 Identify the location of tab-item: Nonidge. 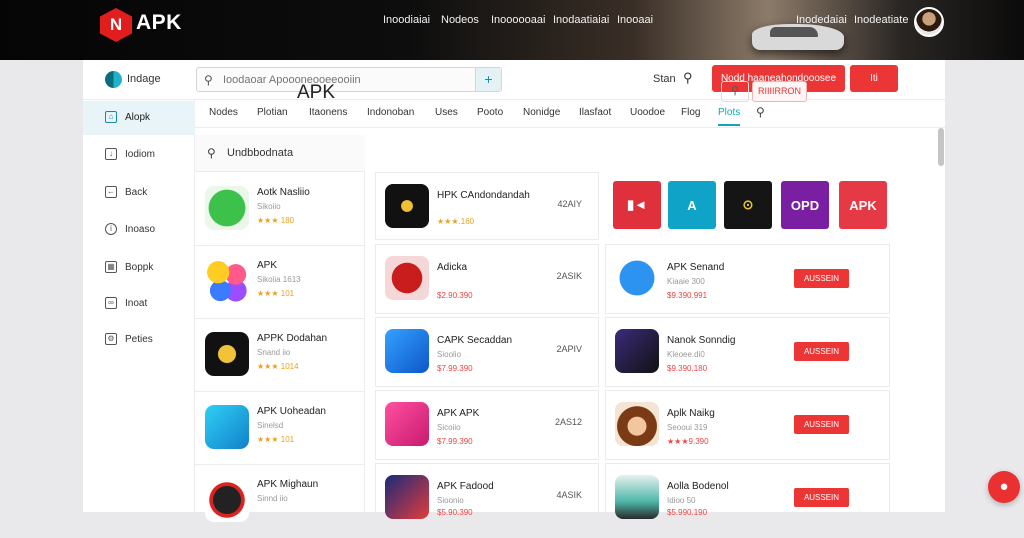
(541, 112).